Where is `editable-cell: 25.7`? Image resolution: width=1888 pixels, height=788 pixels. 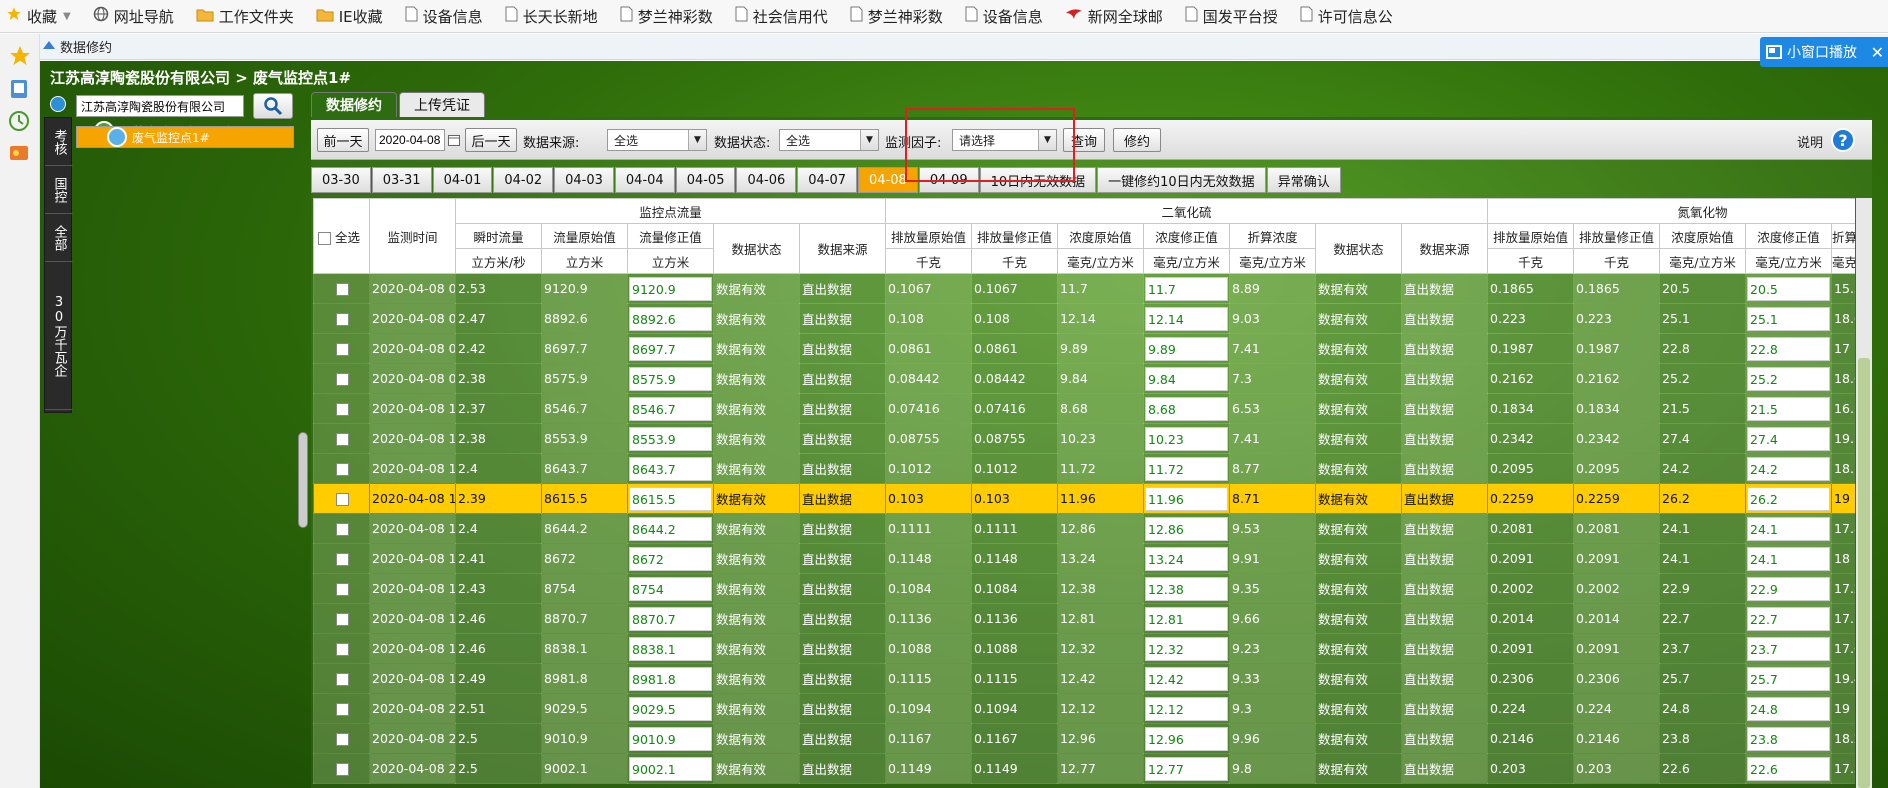
editable-cell: 25.7 is located at coordinates (1789, 678).